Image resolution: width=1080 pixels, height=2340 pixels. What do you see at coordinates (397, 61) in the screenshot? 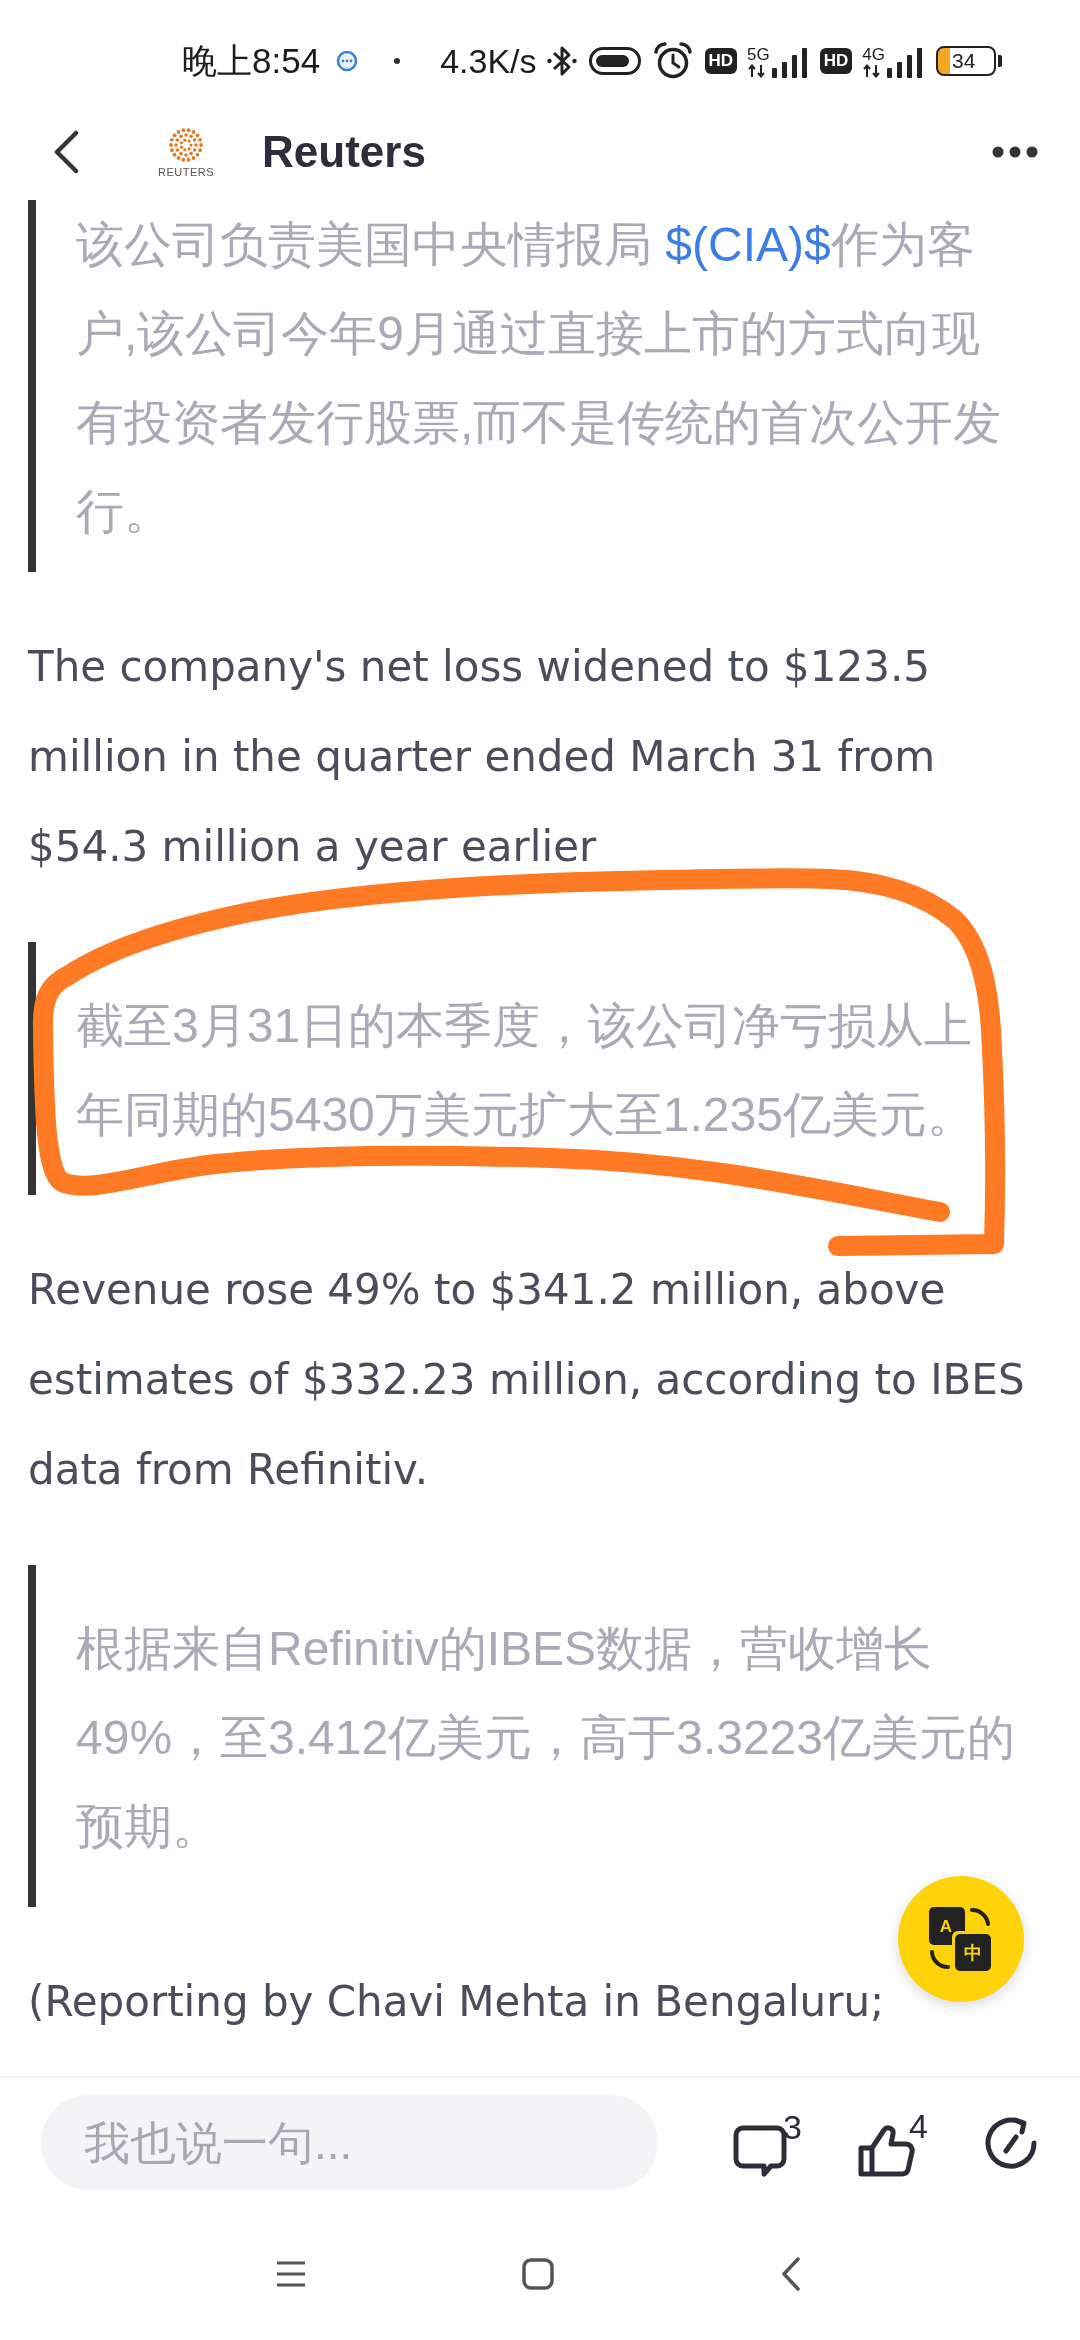
I see `dot-icon` at bounding box center [397, 61].